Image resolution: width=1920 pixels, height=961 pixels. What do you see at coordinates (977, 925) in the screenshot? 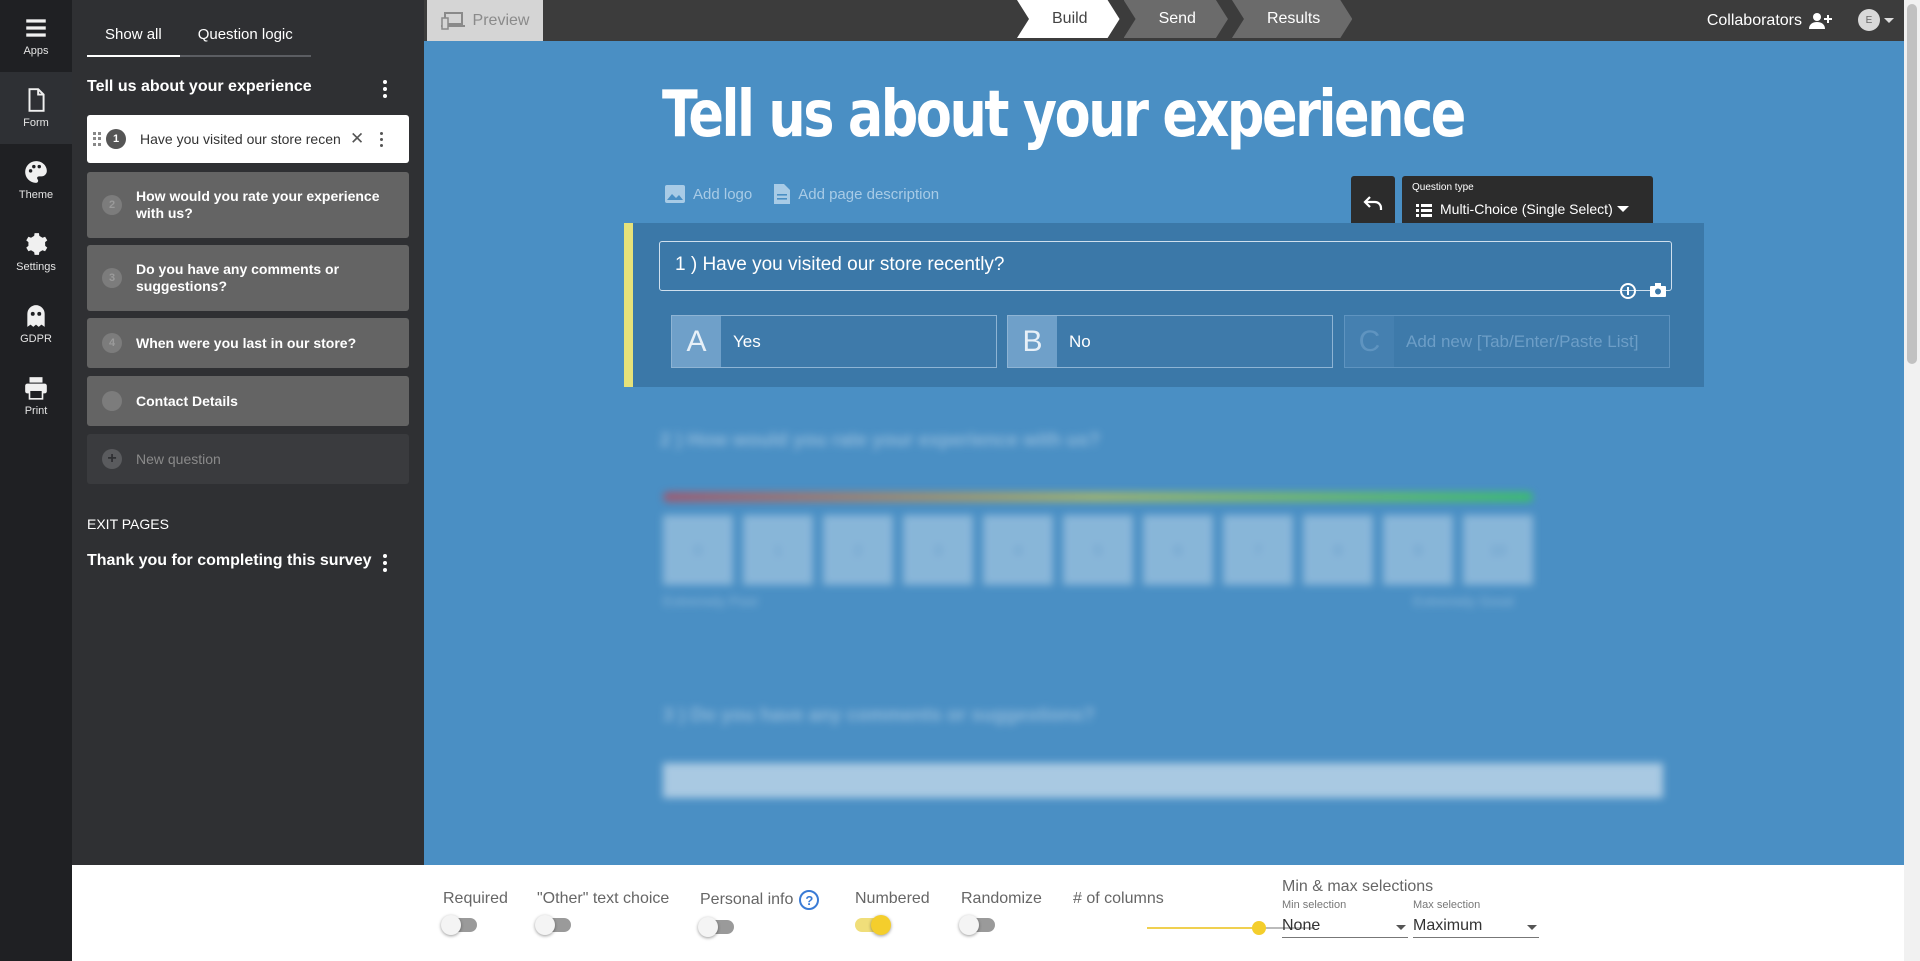
I see `randomize-toggle` at bounding box center [977, 925].